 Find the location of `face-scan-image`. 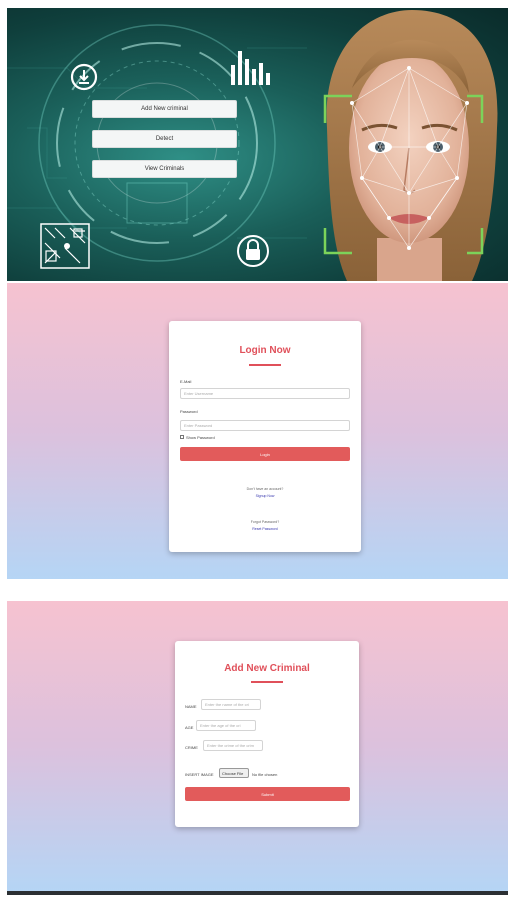

face-scan-image is located at coordinates (410, 145).